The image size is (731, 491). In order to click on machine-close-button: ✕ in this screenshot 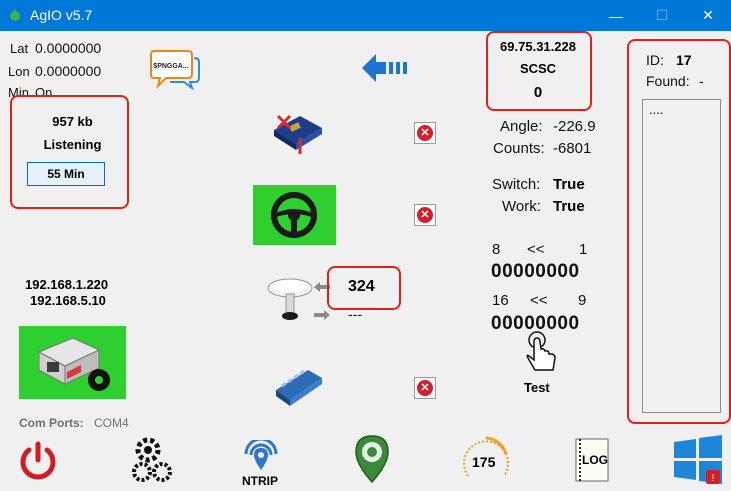, I will do `click(425, 133)`.